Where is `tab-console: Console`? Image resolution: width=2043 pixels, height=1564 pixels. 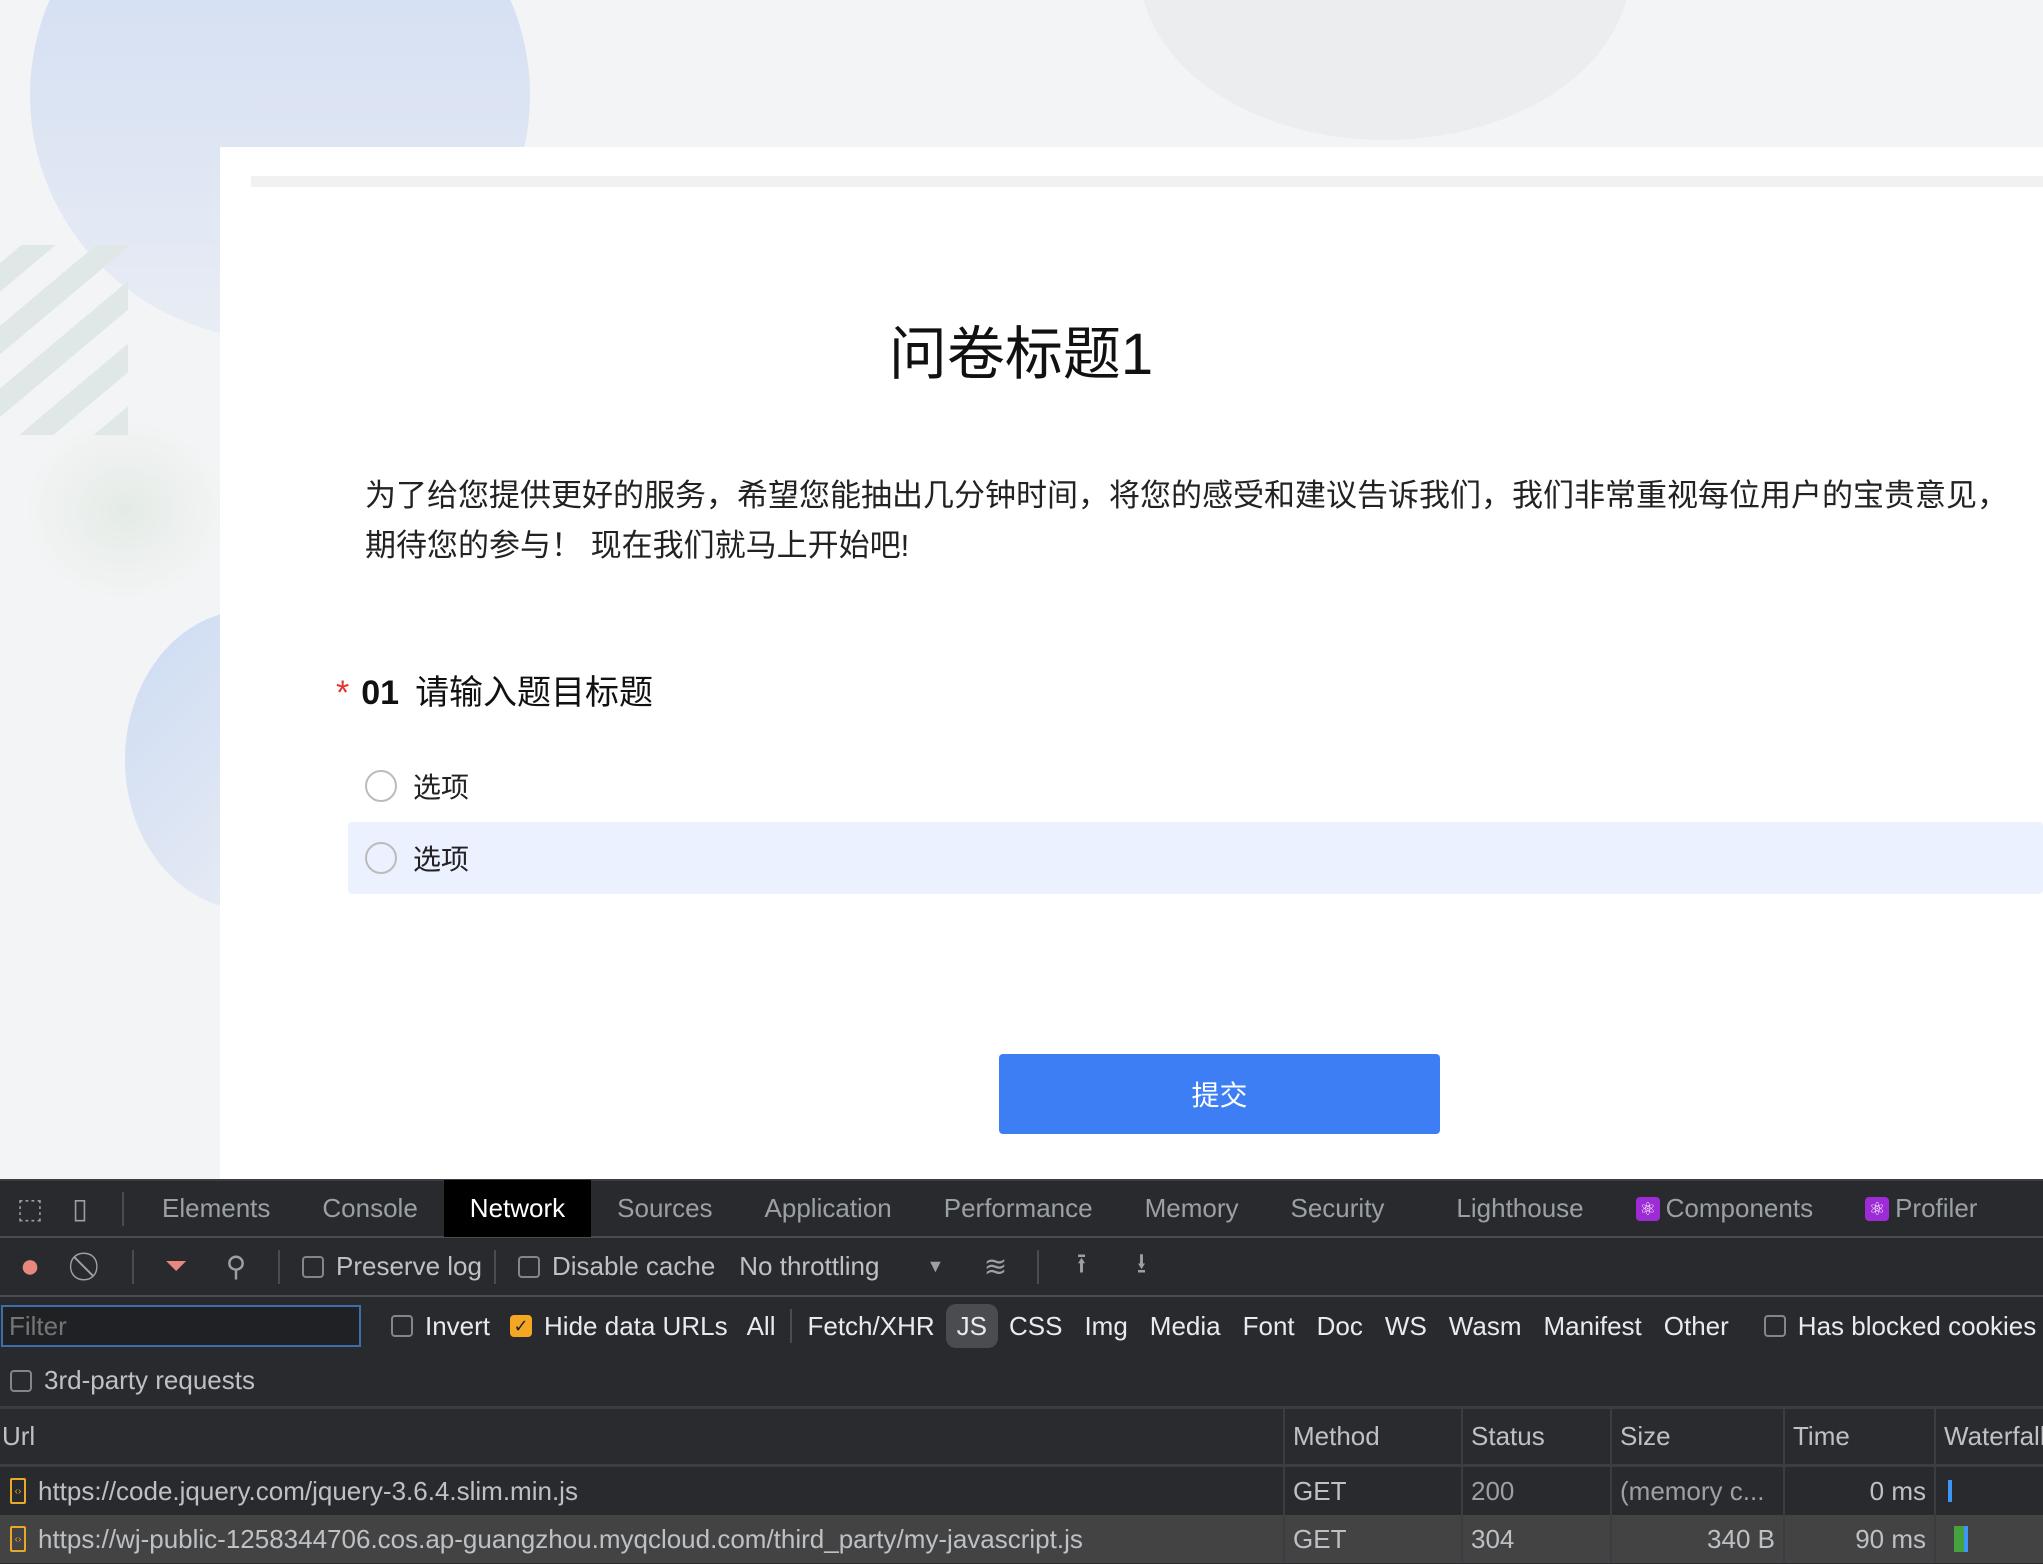 tab-console: Console is located at coordinates (369, 1208).